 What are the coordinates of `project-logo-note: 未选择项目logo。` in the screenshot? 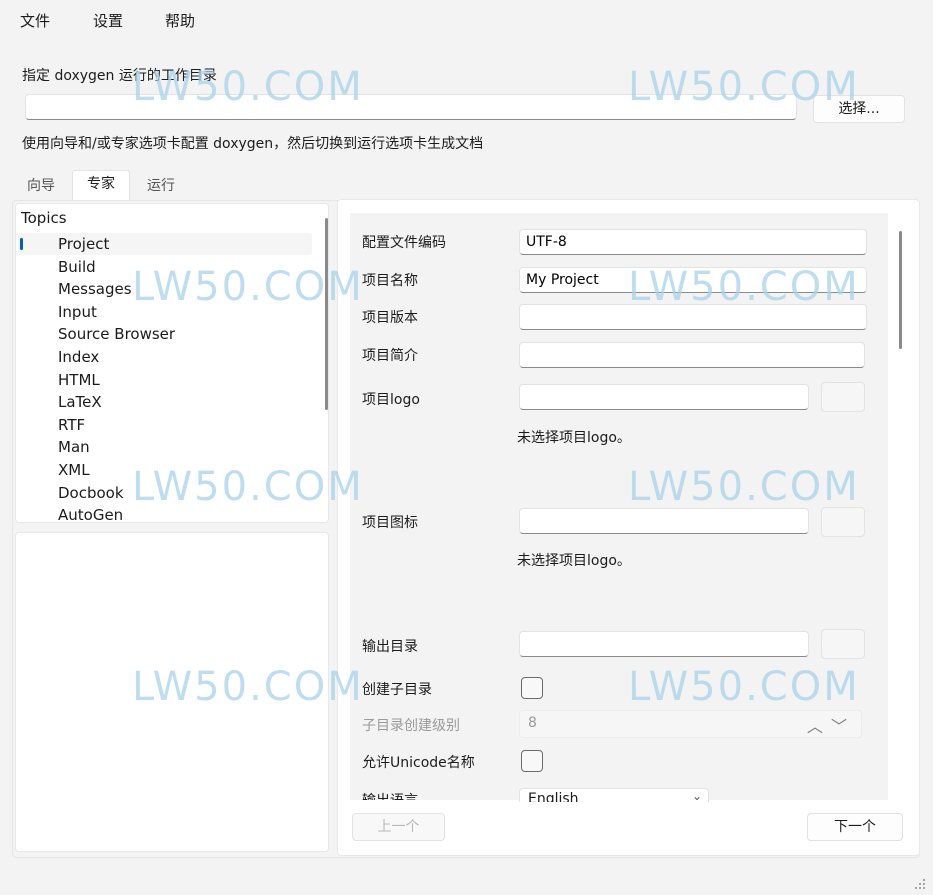 It's located at (574, 438).